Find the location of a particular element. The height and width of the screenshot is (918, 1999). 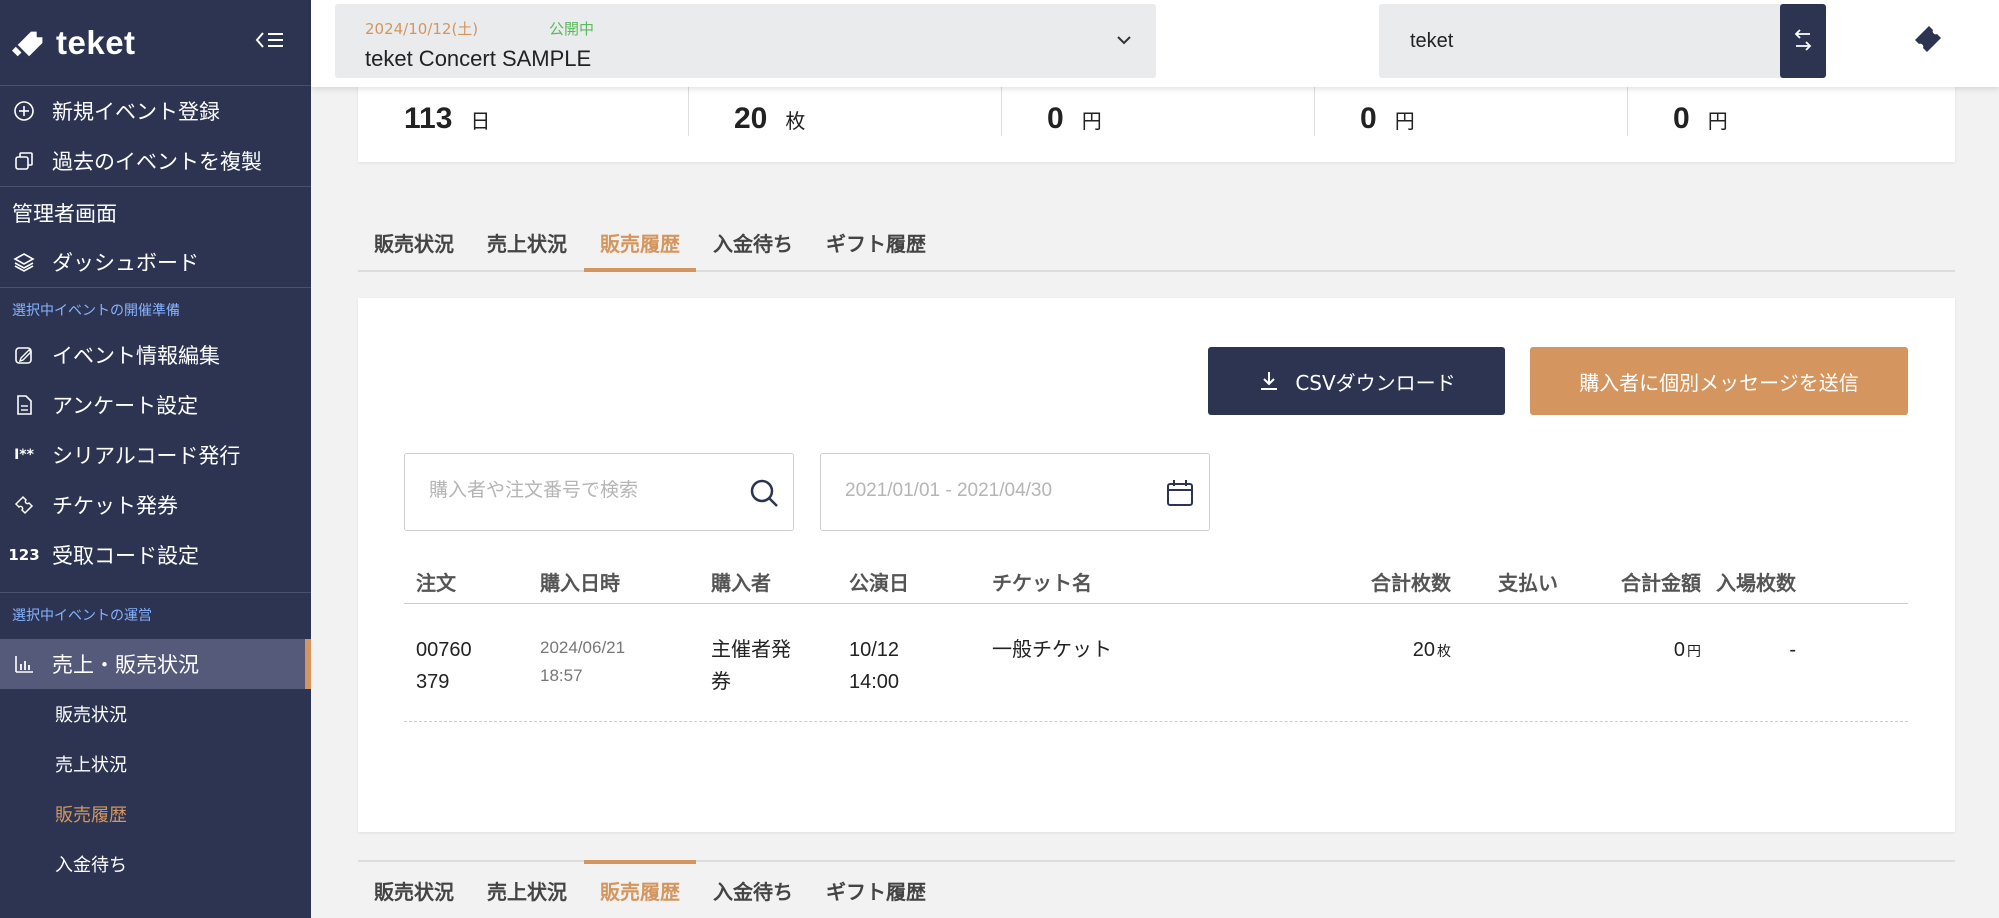

order-number: 00760 379 is located at coordinates (466, 677).